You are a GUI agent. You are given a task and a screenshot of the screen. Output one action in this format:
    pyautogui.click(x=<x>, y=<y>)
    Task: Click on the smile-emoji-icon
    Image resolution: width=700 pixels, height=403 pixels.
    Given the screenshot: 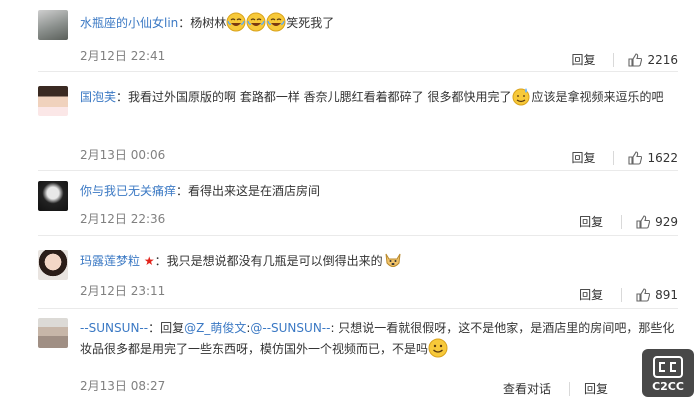 What is the action you would take?
    pyautogui.click(x=438, y=348)
    